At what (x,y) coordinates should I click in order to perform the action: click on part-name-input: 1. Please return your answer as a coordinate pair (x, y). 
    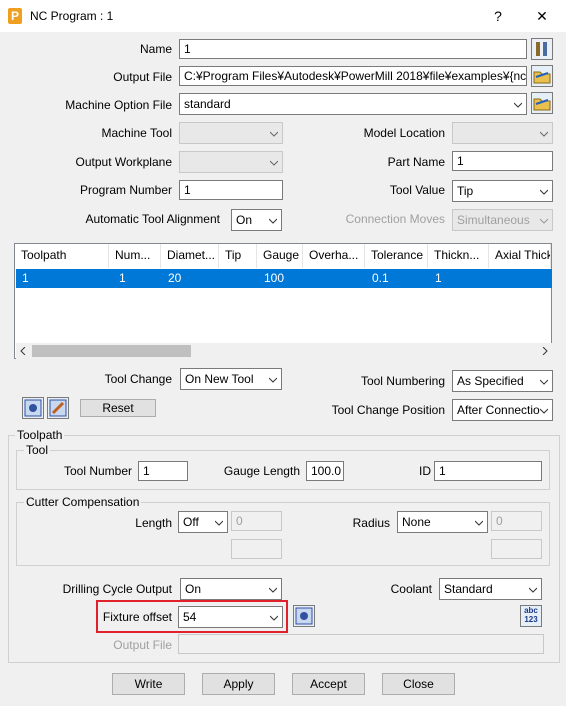
    Looking at the image, I should click on (502, 161).